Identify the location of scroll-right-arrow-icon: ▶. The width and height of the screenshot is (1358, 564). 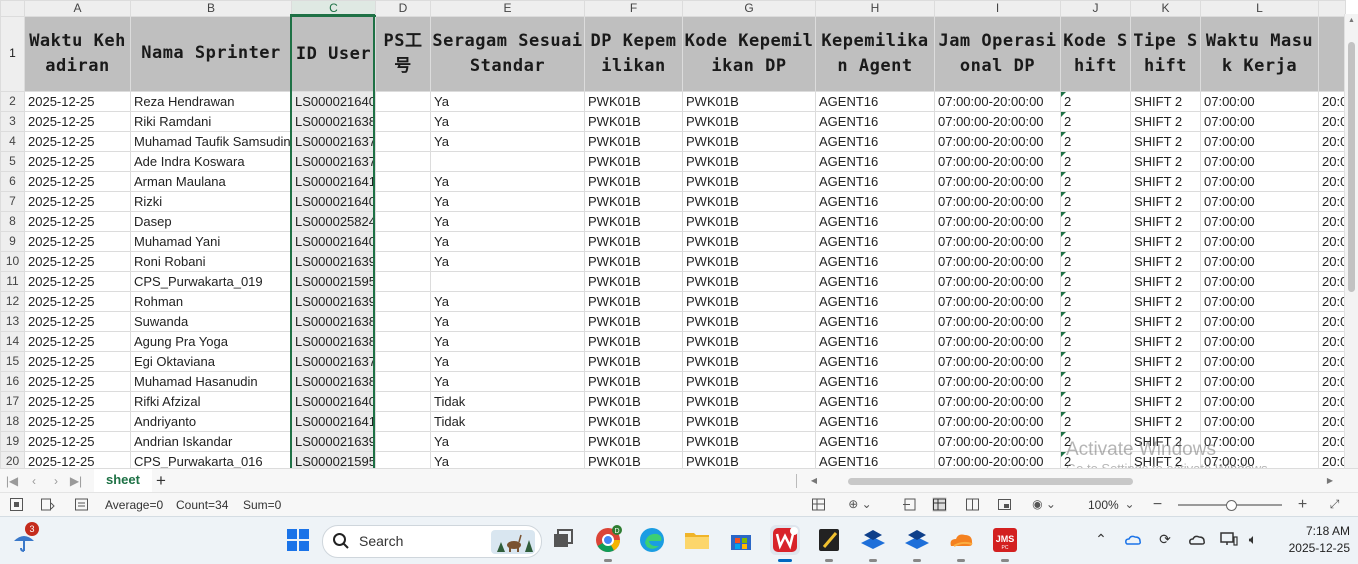
(1330, 481).